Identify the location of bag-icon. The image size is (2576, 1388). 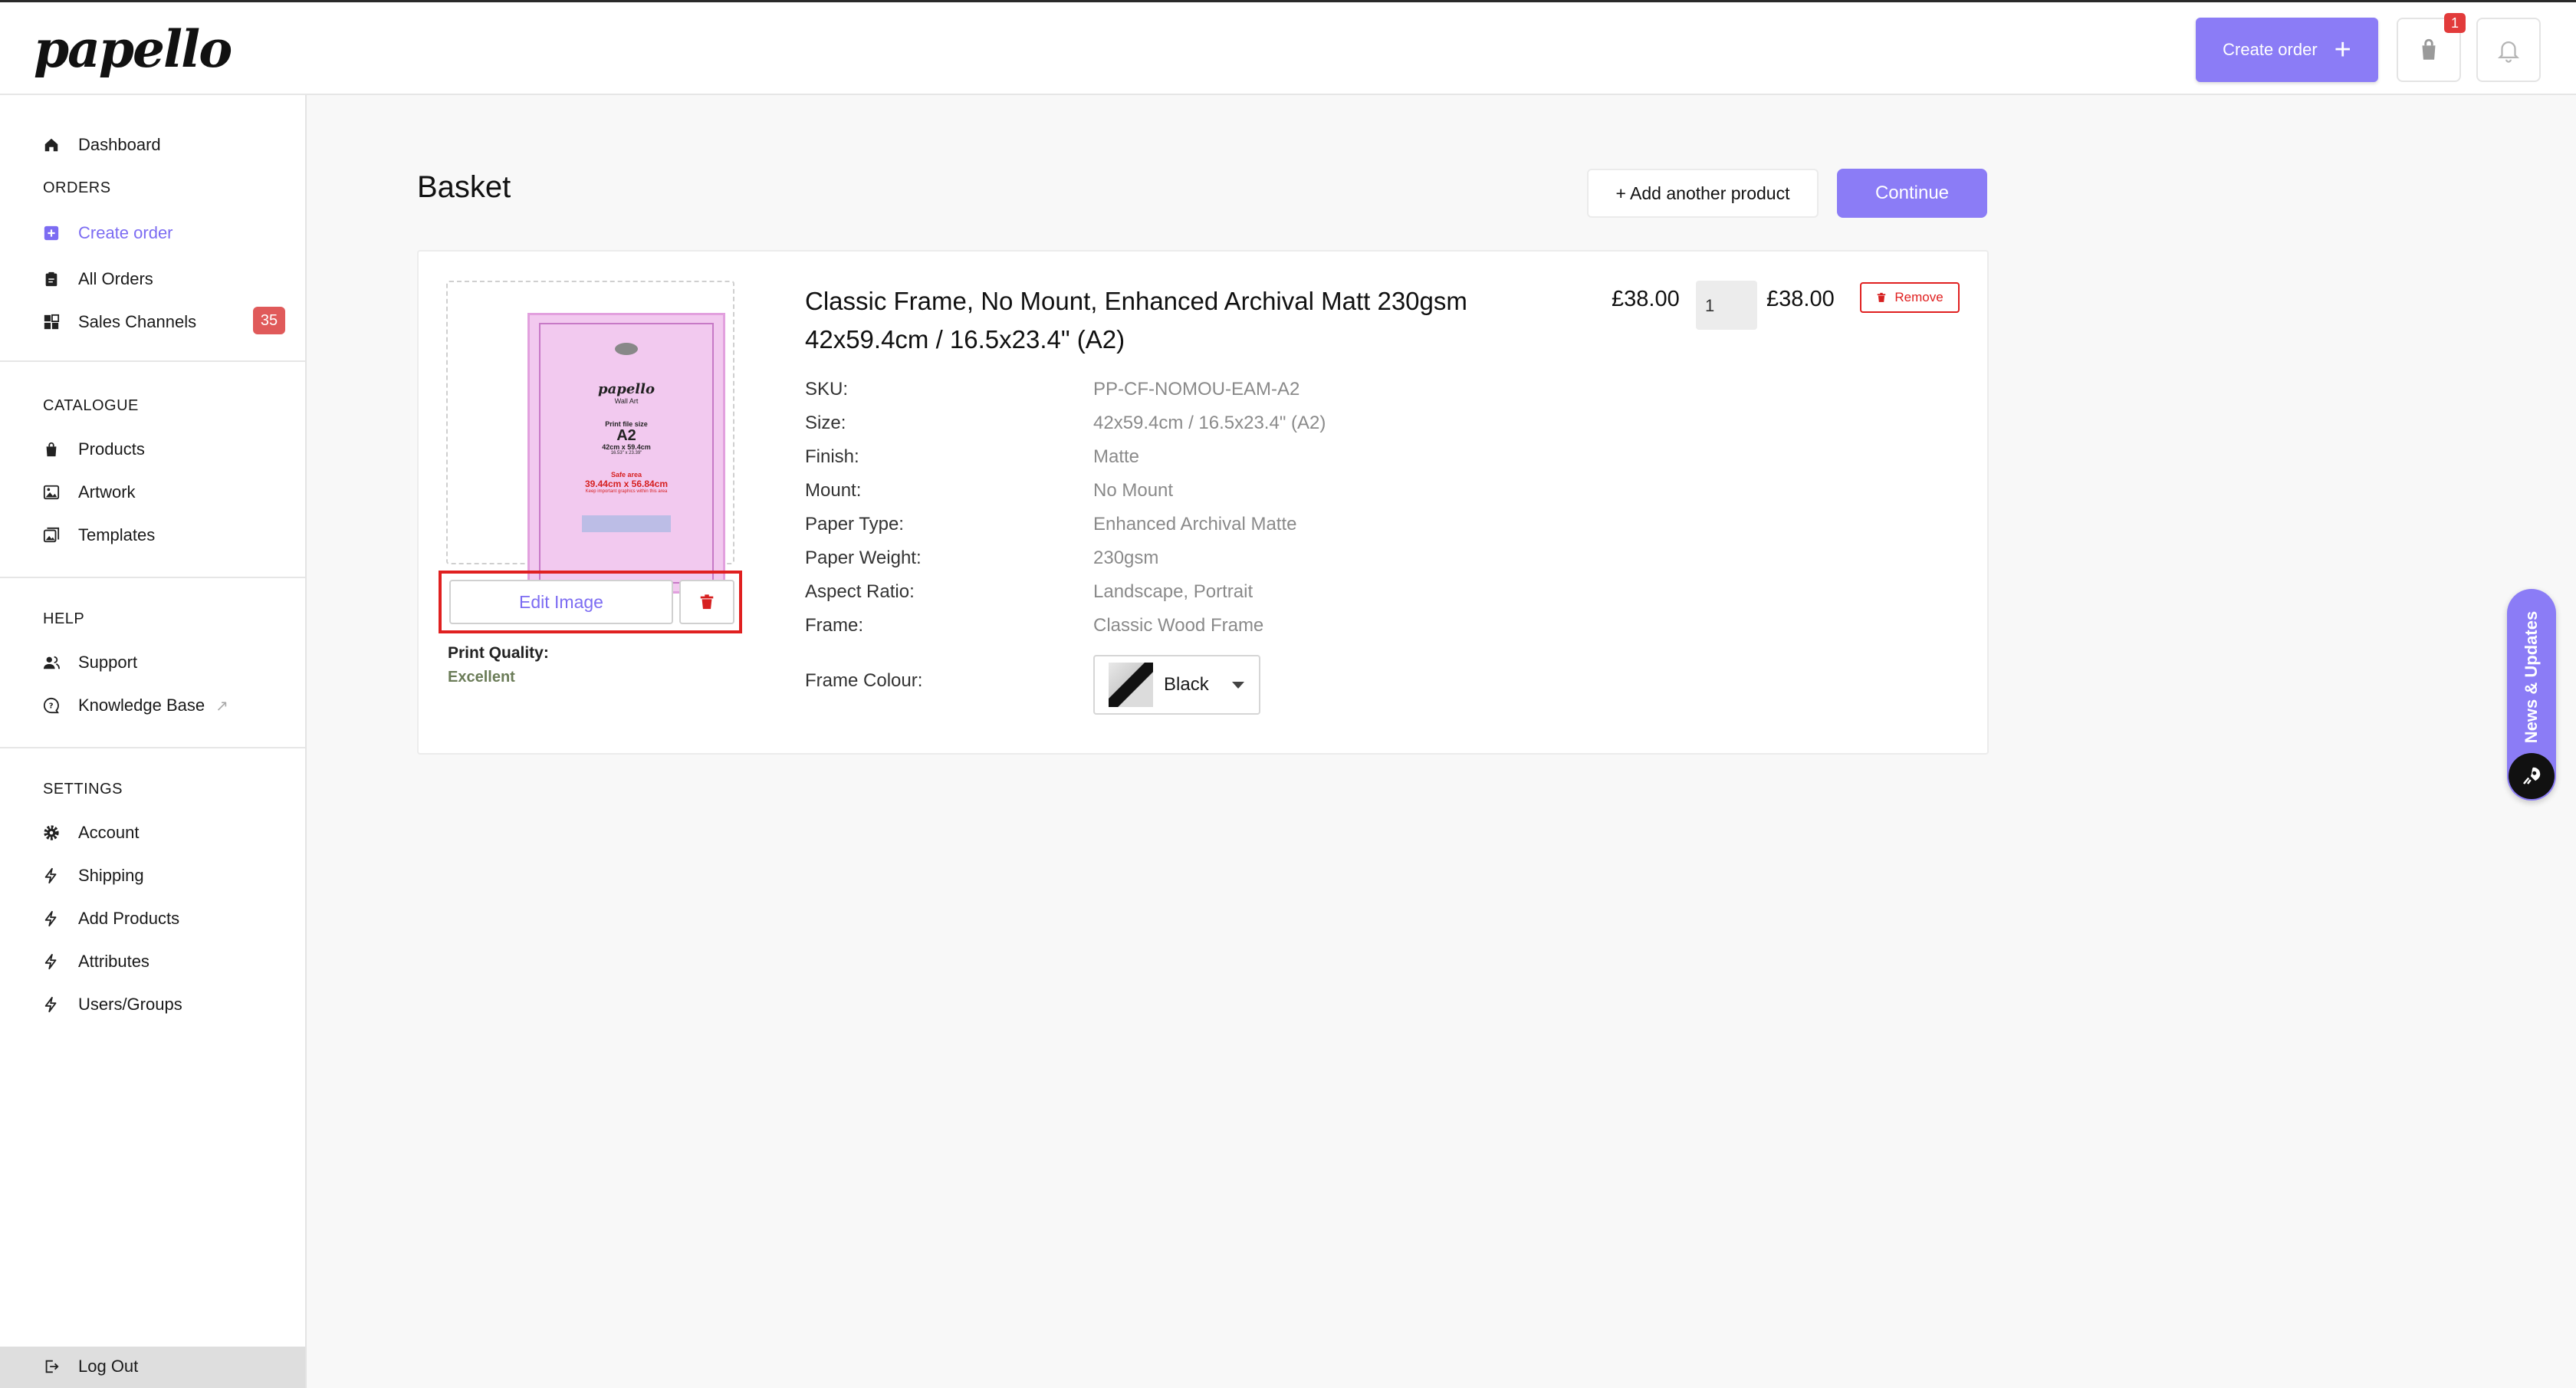
(52, 449).